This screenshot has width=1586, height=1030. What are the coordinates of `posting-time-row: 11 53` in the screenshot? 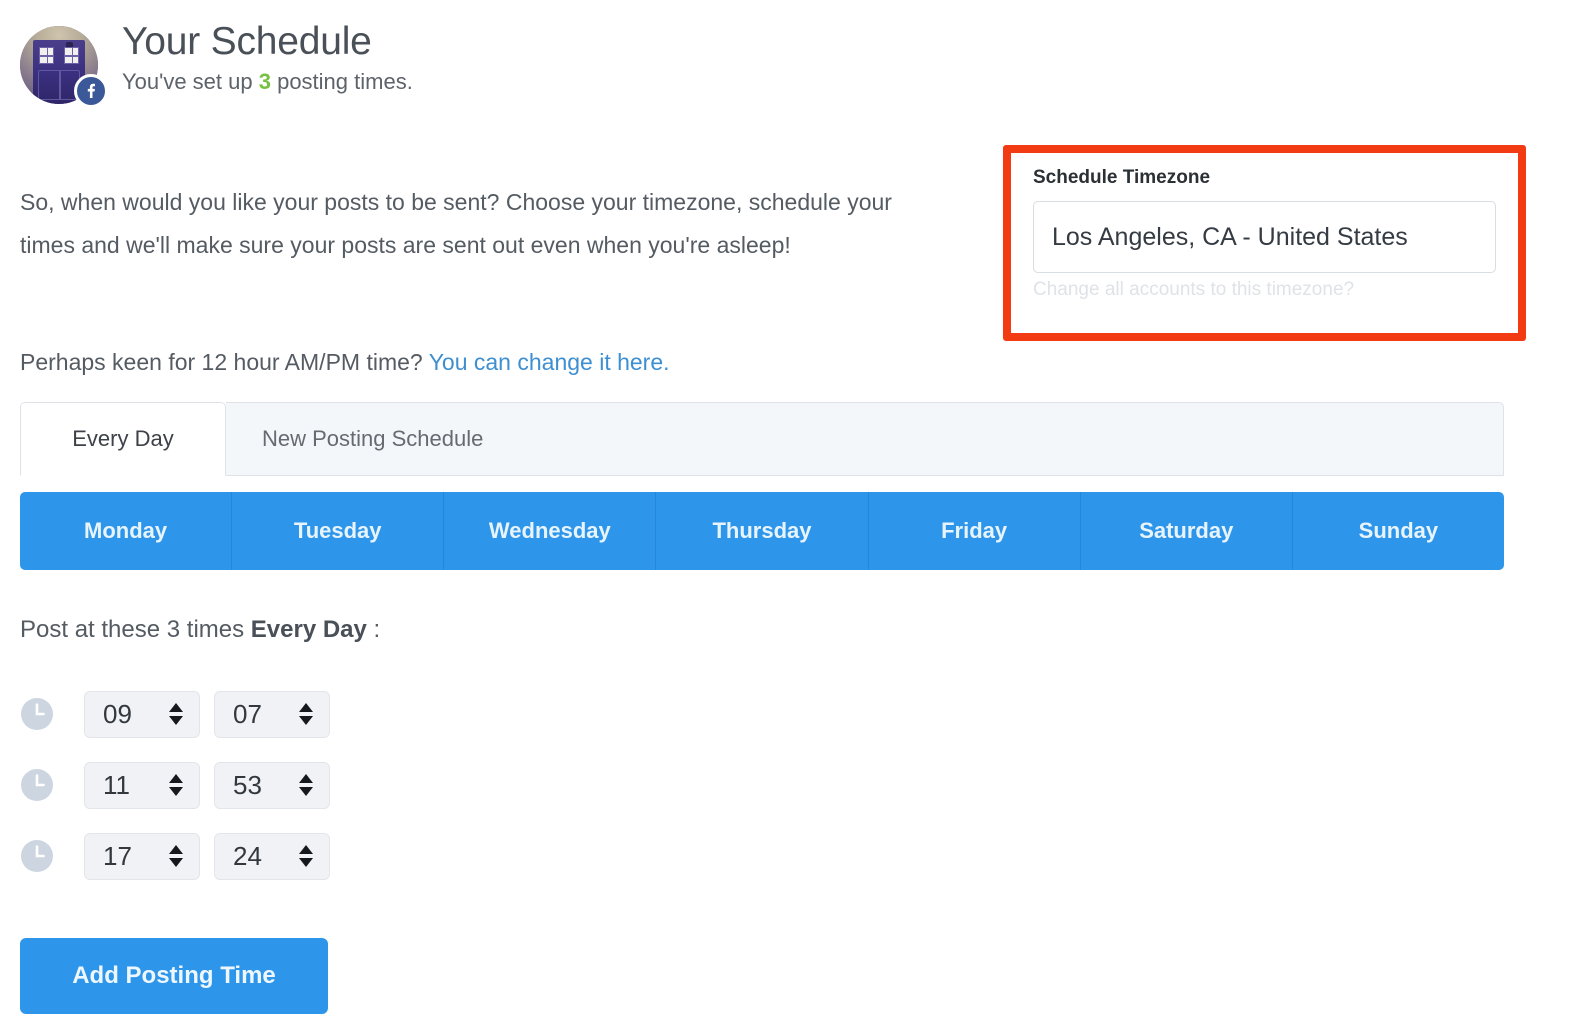 It's located at (182, 785).